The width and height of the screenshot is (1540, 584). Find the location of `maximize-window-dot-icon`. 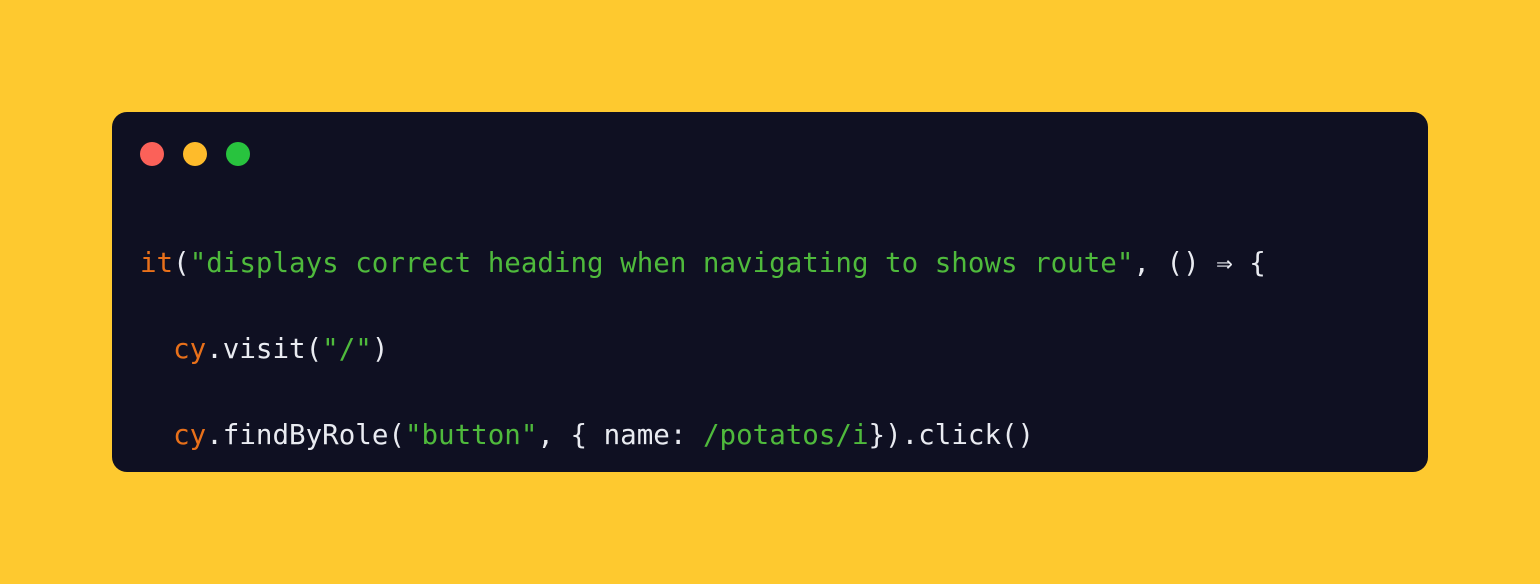

maximize-window-dot-icon is located at coordinates (238, 154).